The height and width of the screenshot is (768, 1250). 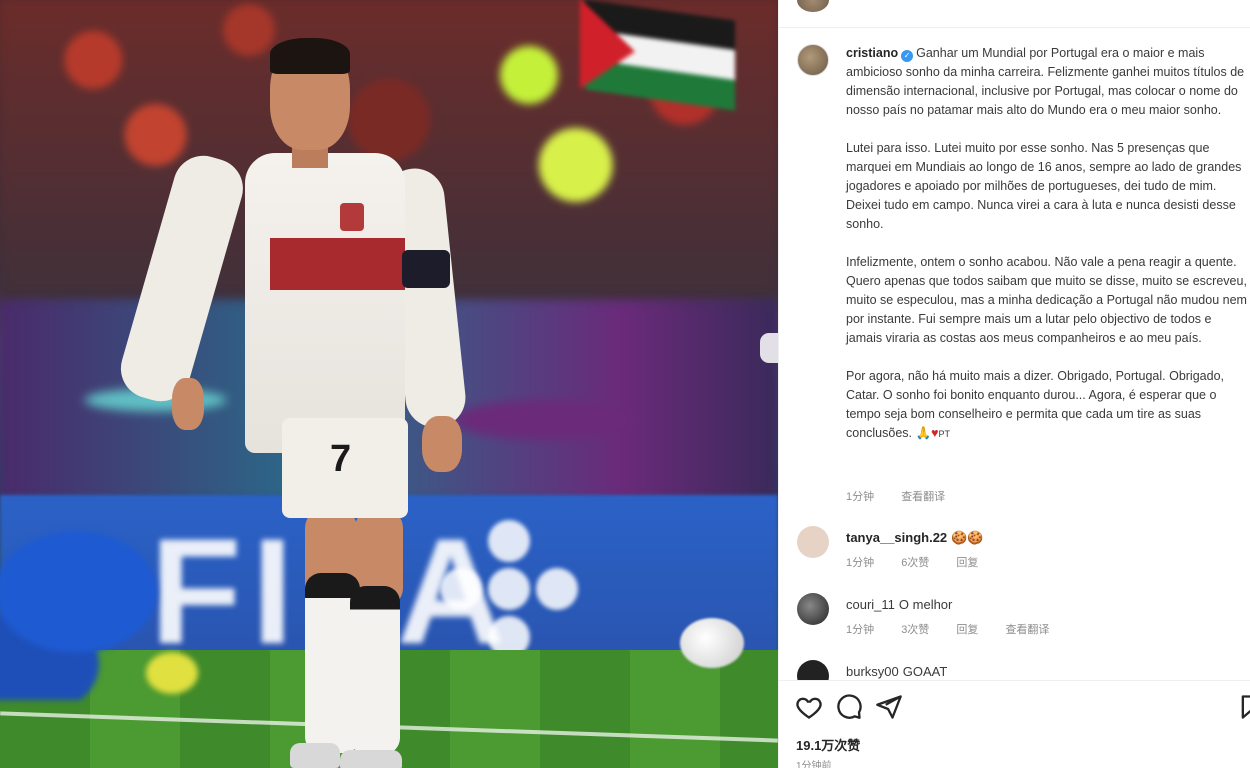 I want to click on post-header: cristiano, so click(x=1014, y=14).